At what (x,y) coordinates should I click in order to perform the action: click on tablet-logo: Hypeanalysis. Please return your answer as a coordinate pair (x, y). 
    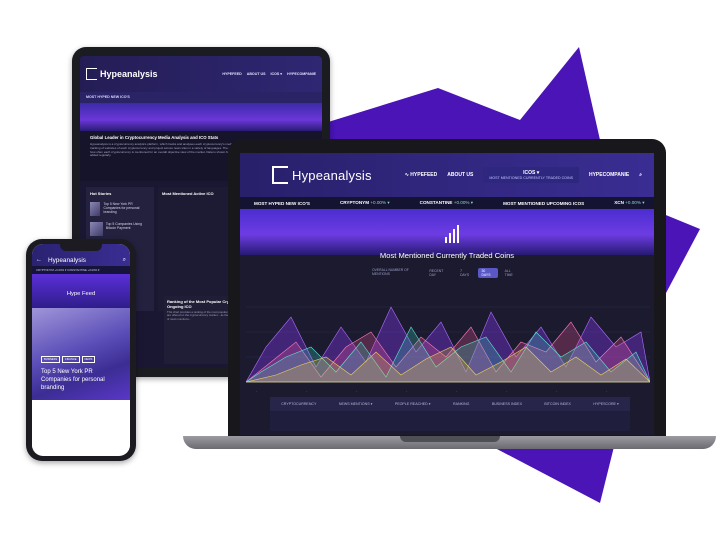
    Looking at the image, I should click on (129, 74).